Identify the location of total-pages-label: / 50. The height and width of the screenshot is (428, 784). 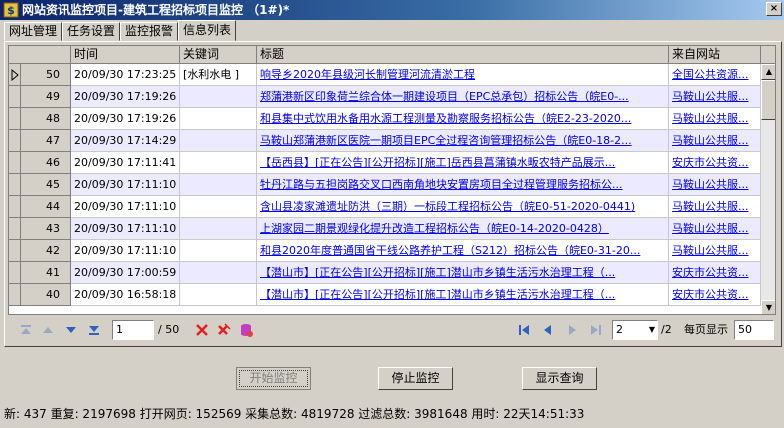
(169, 329).